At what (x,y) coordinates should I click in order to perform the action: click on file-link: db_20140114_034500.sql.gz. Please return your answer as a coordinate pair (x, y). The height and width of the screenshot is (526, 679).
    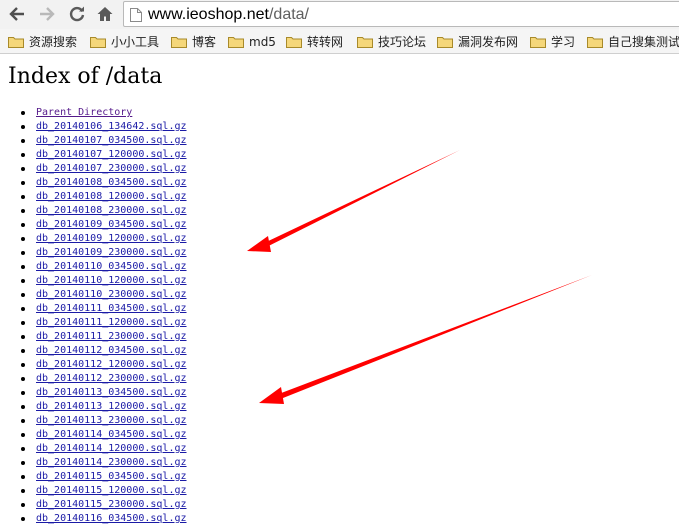
    Looking at the image, I should click on (111, 434).